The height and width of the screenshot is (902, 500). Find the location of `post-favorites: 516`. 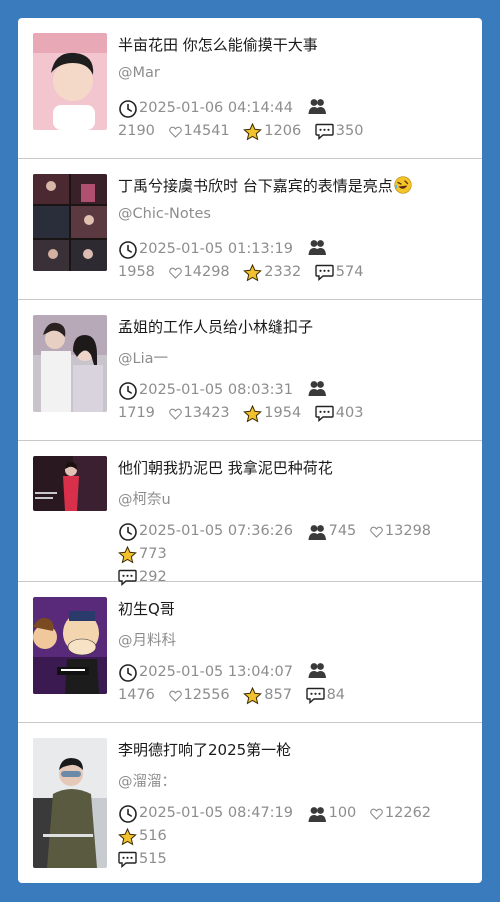

post-favorites: 516 is located at coordinates (142, 836).